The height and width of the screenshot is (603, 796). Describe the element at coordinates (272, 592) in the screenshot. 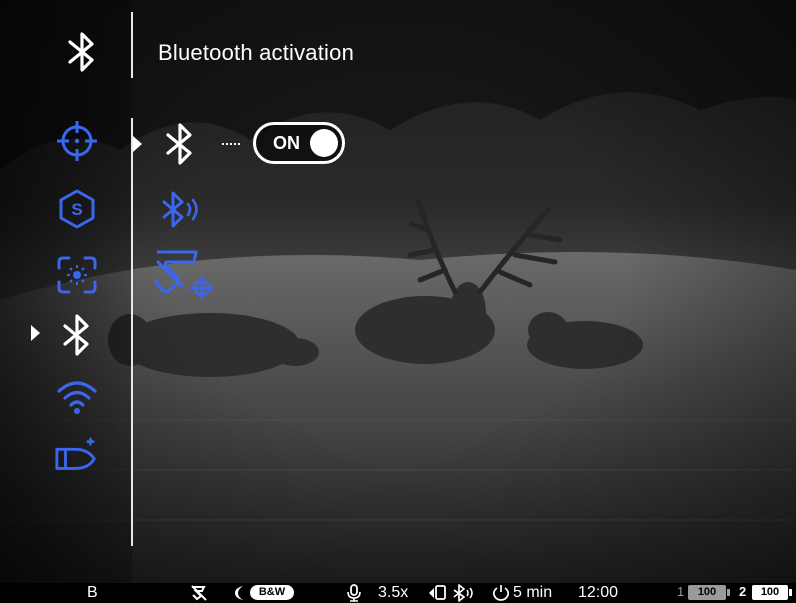

I see `color-mode-badge: B&W` at that location.